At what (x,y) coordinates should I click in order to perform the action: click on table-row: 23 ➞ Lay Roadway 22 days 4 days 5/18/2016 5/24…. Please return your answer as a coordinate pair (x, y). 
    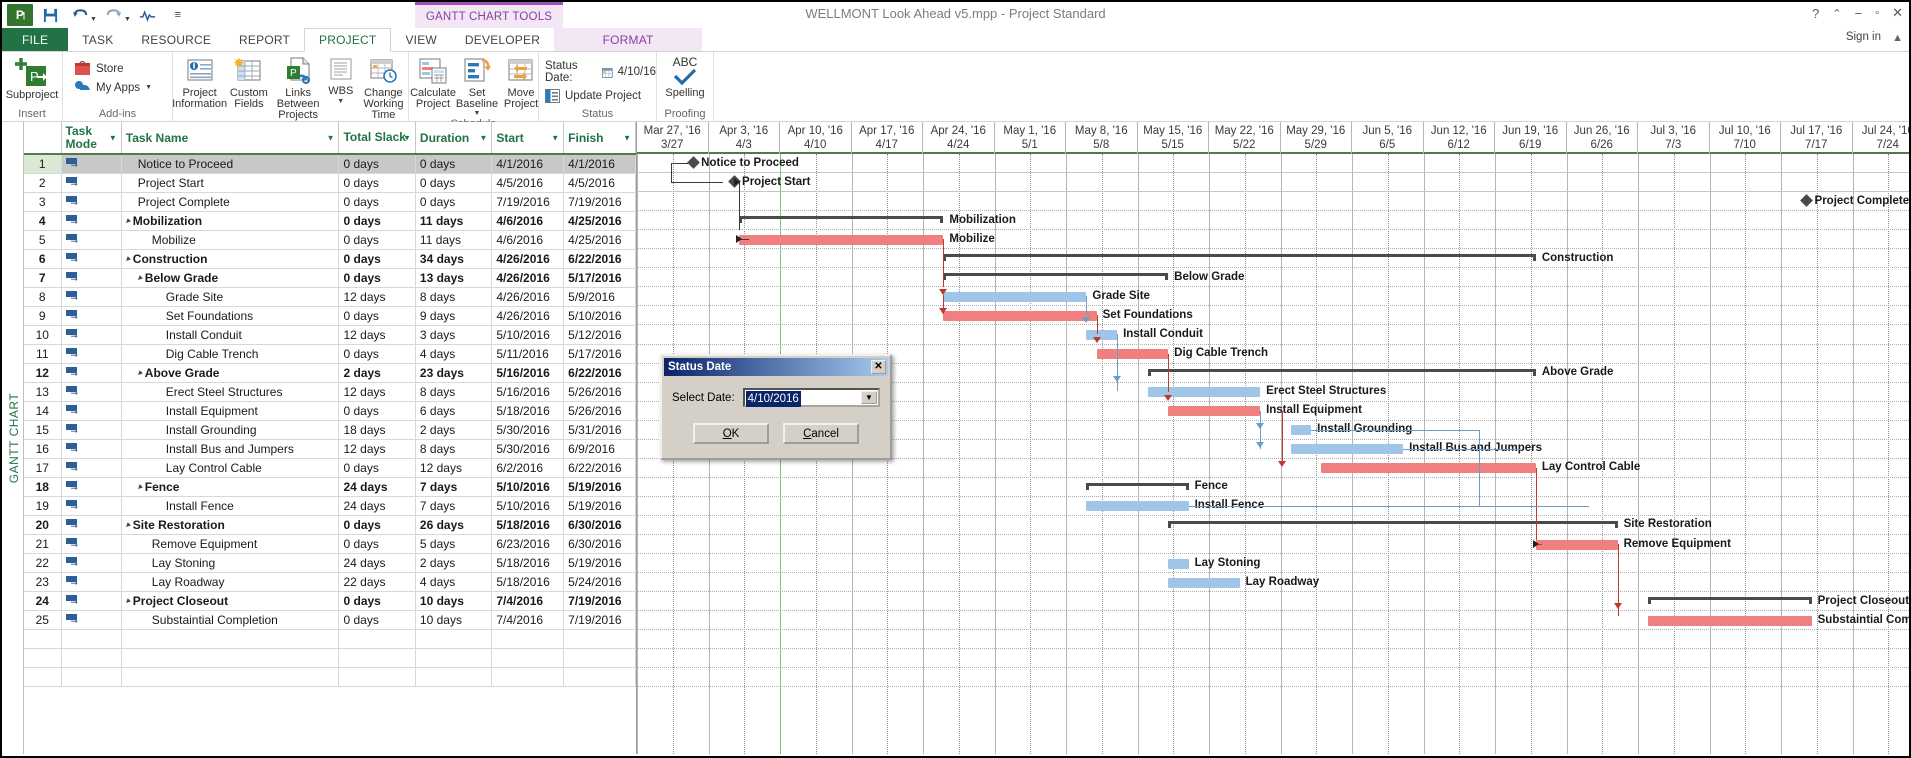
    Looking at the image, I should click on (330, 582).